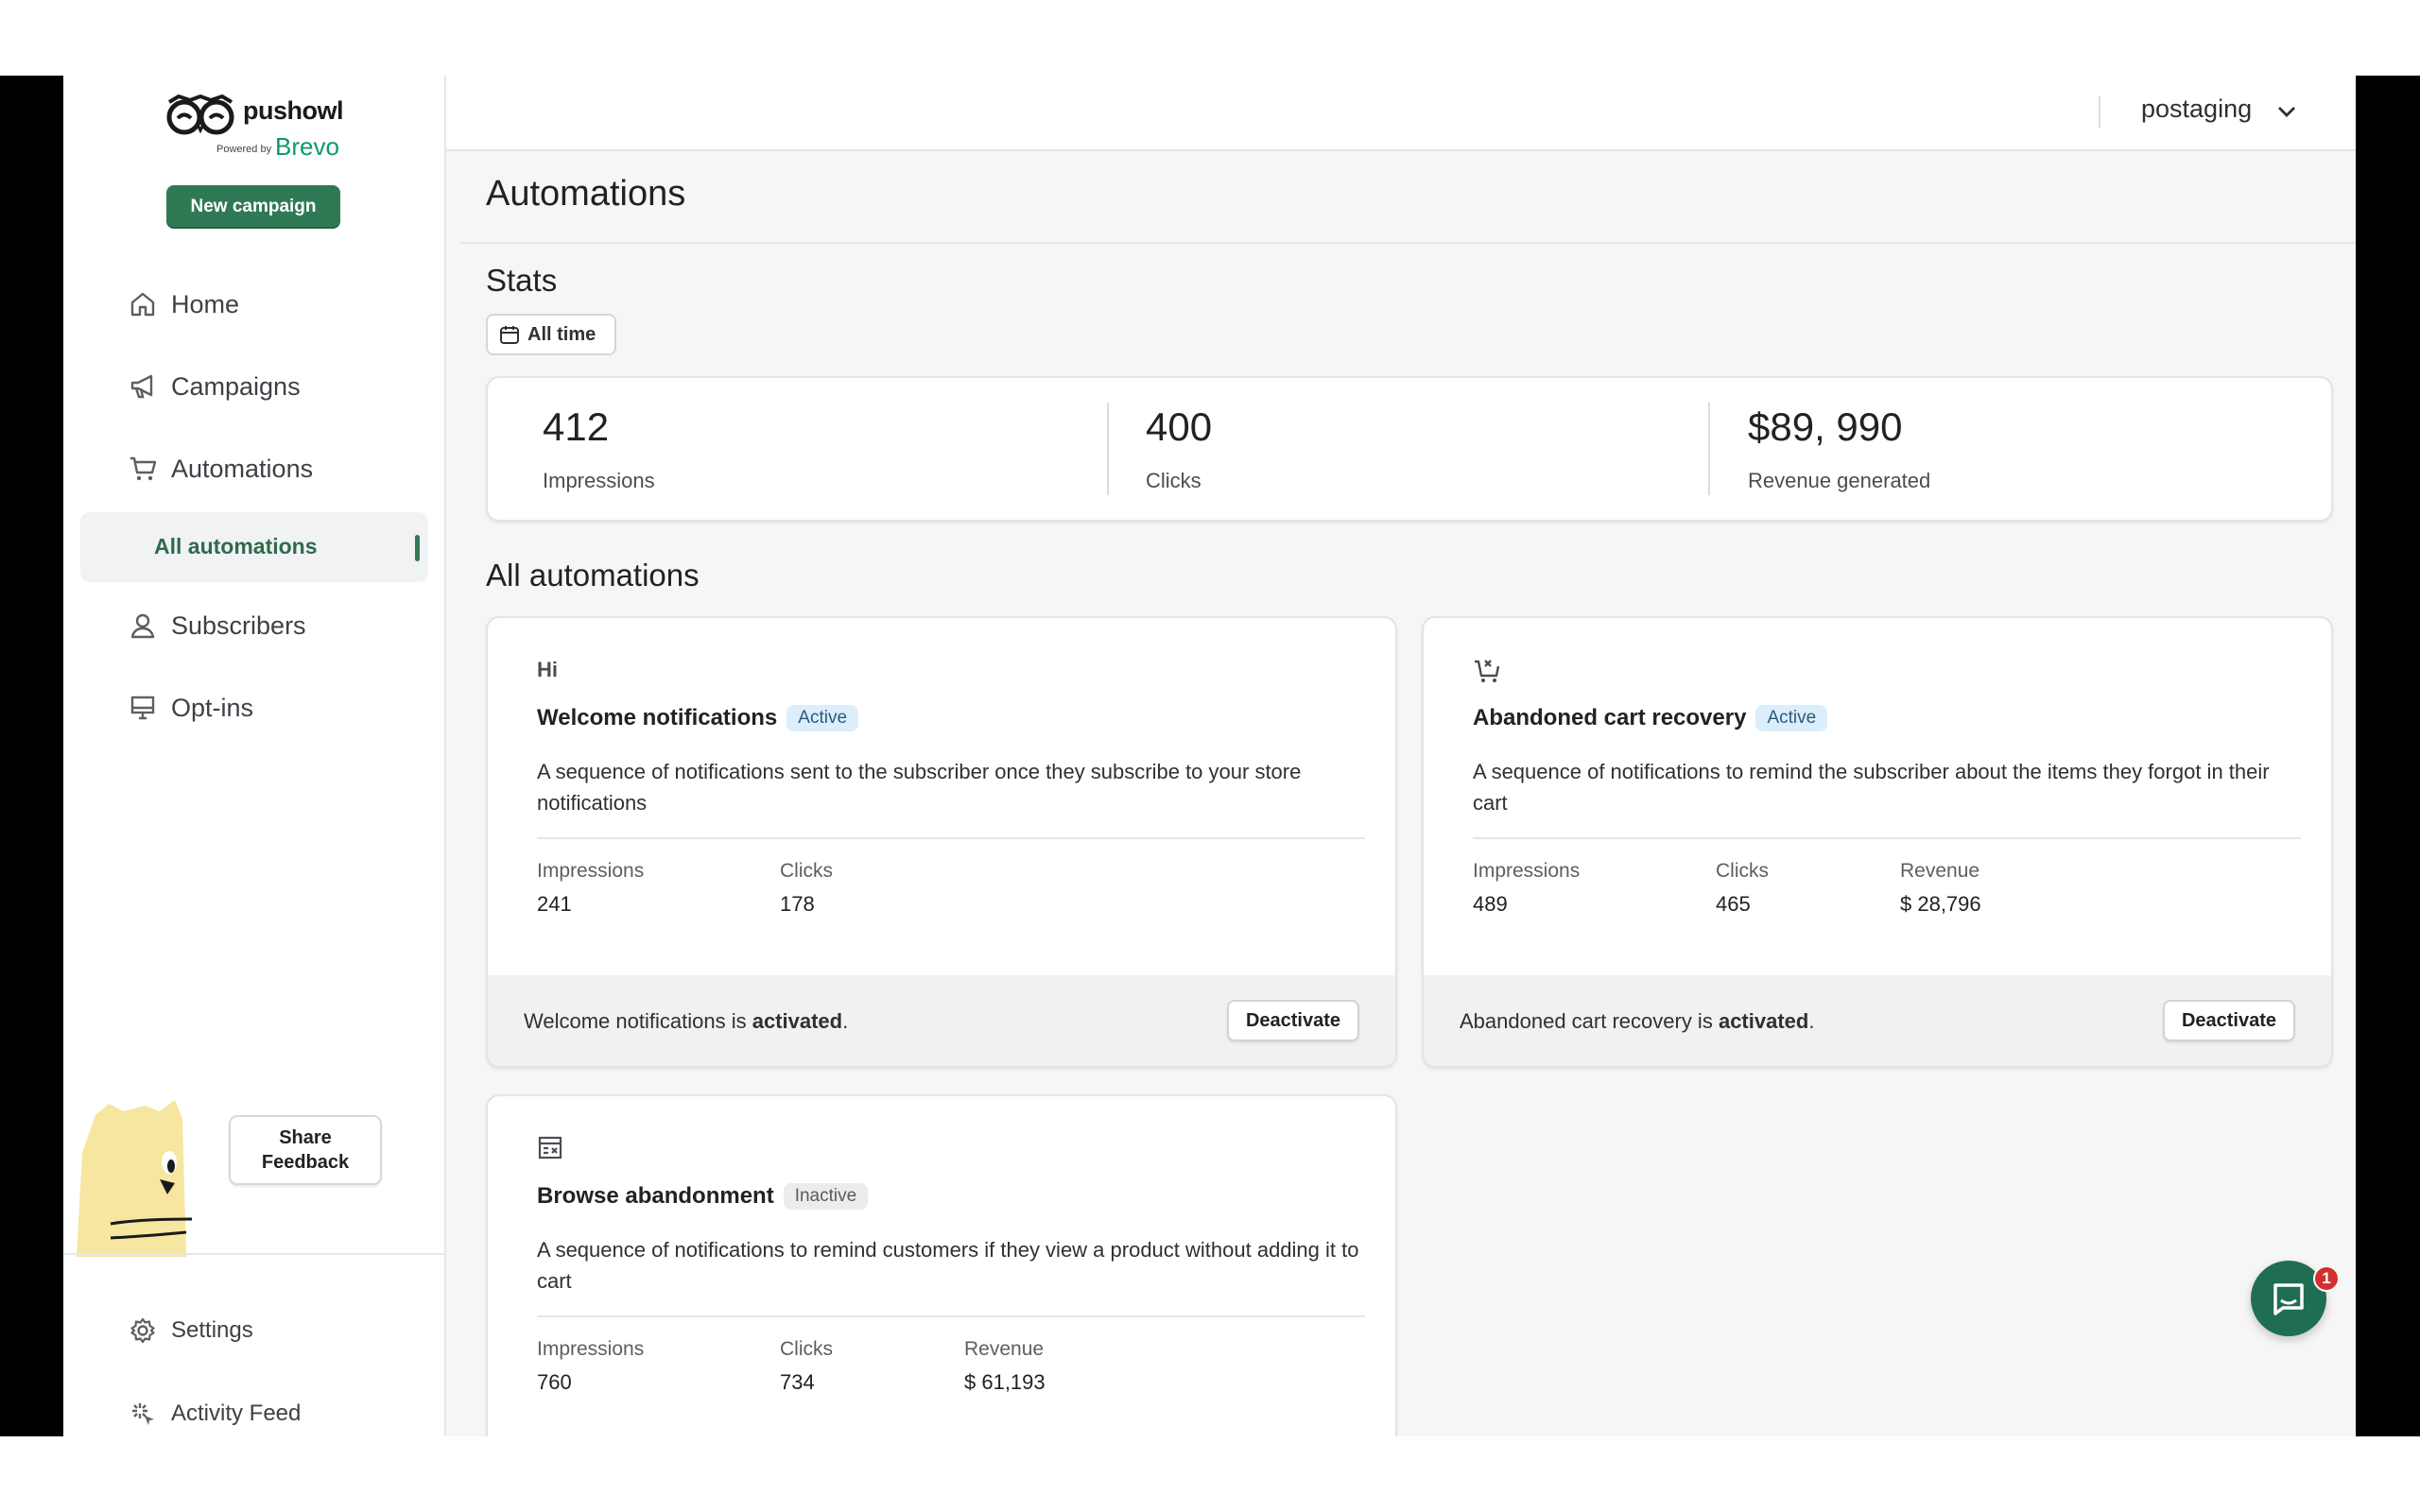 The height and width of the screenshot is (1512, 2420). I want to click on date-range-label: All time, so click(561, 334).